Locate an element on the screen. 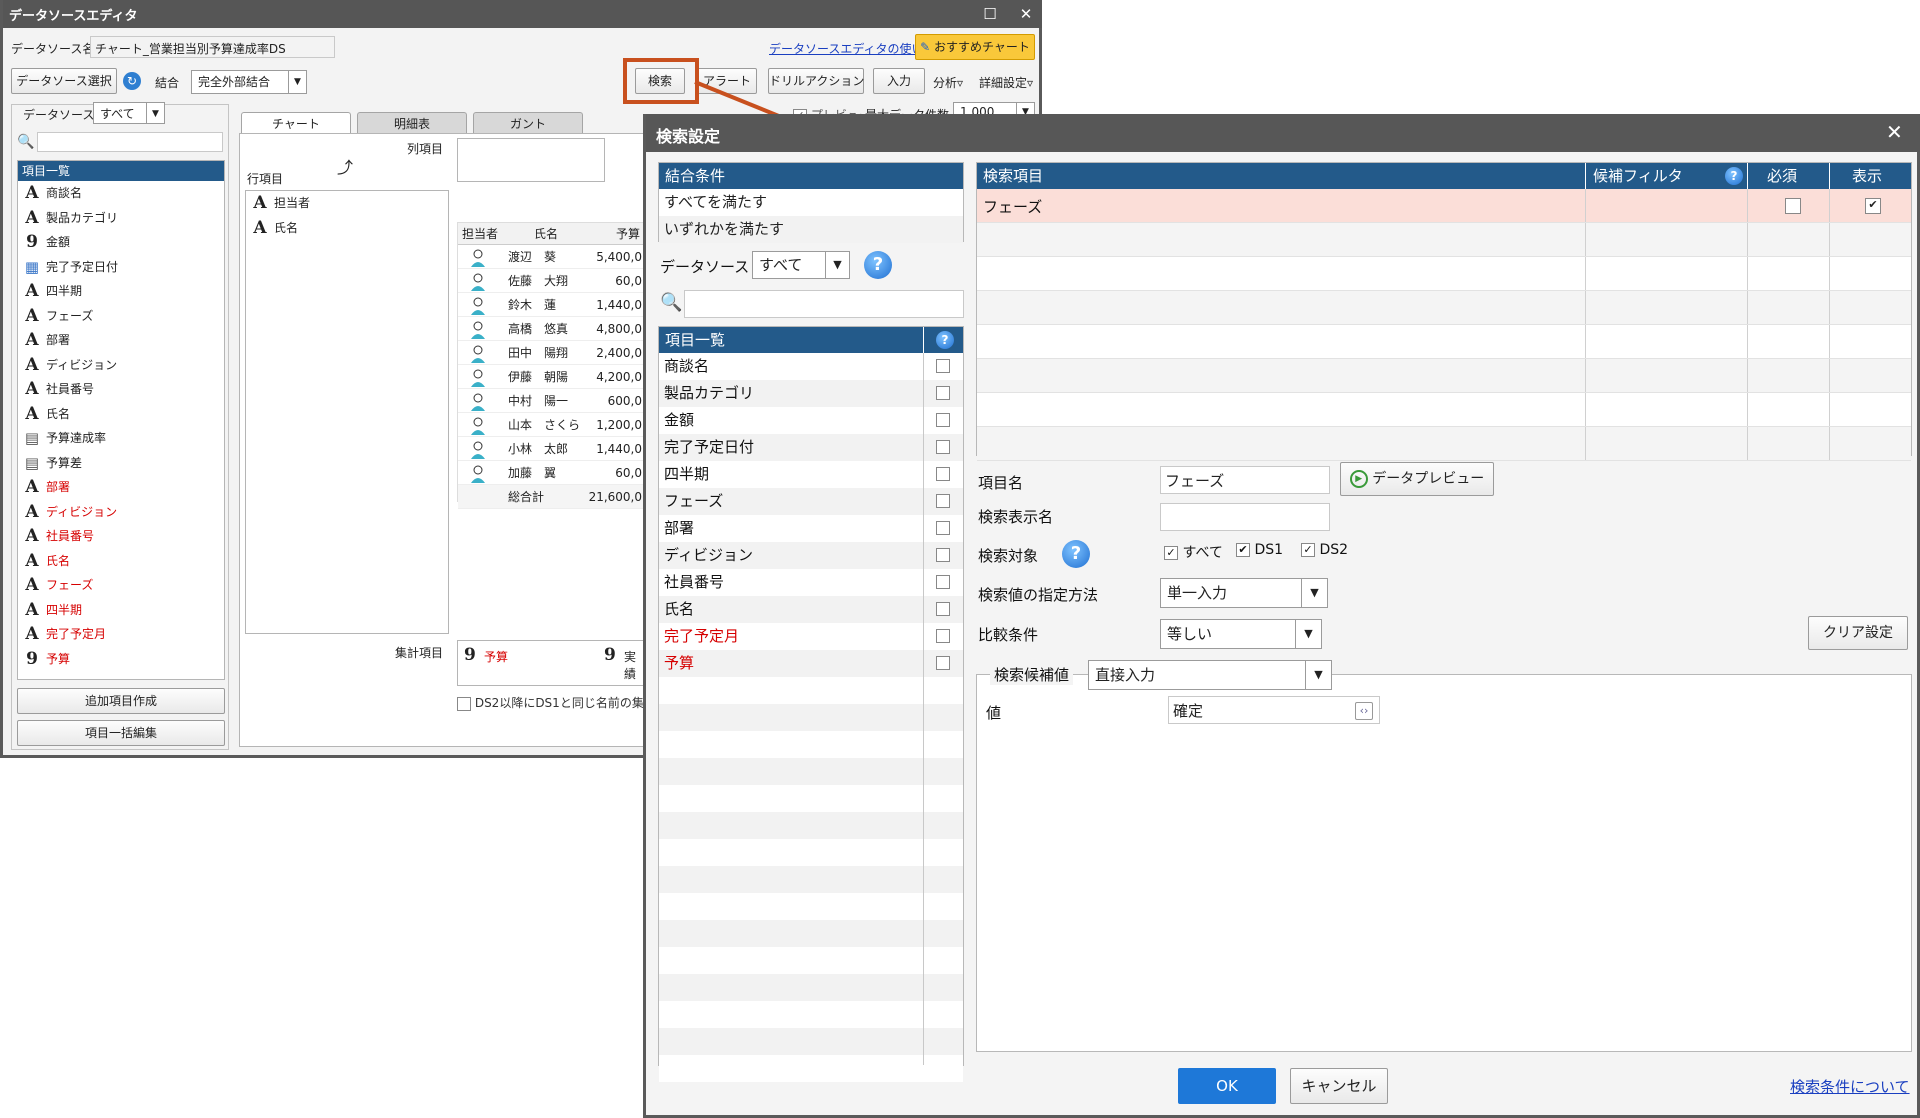  item-search-input is located at coordinates (824, 304).